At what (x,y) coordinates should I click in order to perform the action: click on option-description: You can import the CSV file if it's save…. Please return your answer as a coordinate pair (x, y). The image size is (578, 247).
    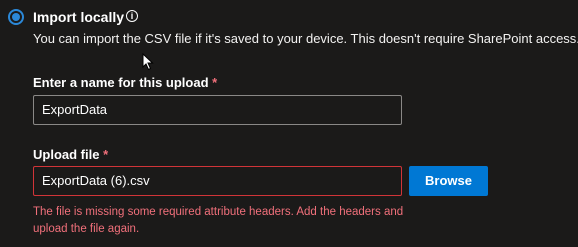
    Looking at the image, I should click on (305, 38).